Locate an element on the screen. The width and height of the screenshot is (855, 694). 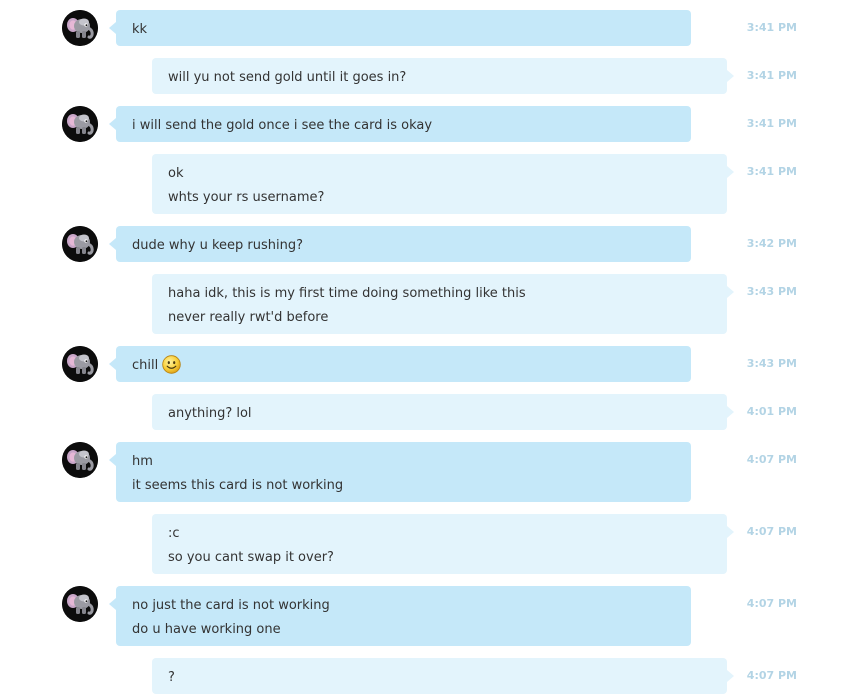
message-bubble: :c so you cant swap it over? is located at coordinates (443, 544).